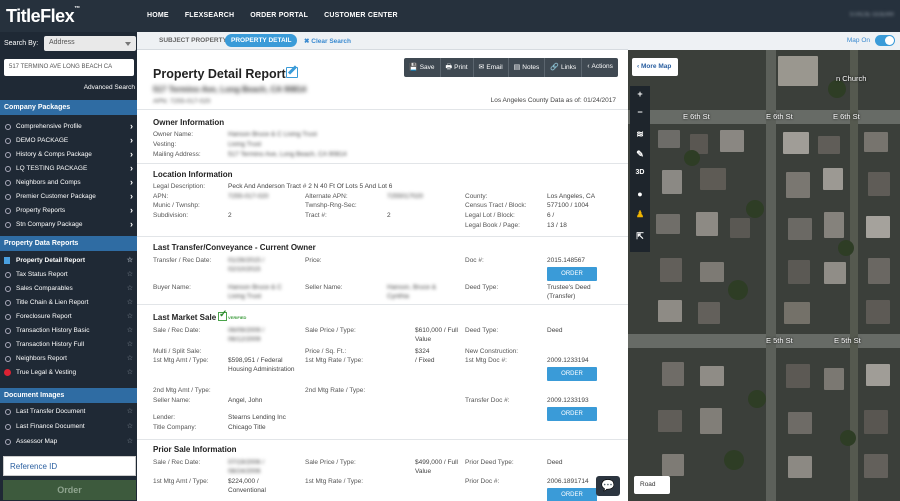  What do you see at coordinates (246, 265) in the screenshot?
I see `transfer-date-value: 01/26/2015 / 02/10/2015` at bounding box center [246, 265].